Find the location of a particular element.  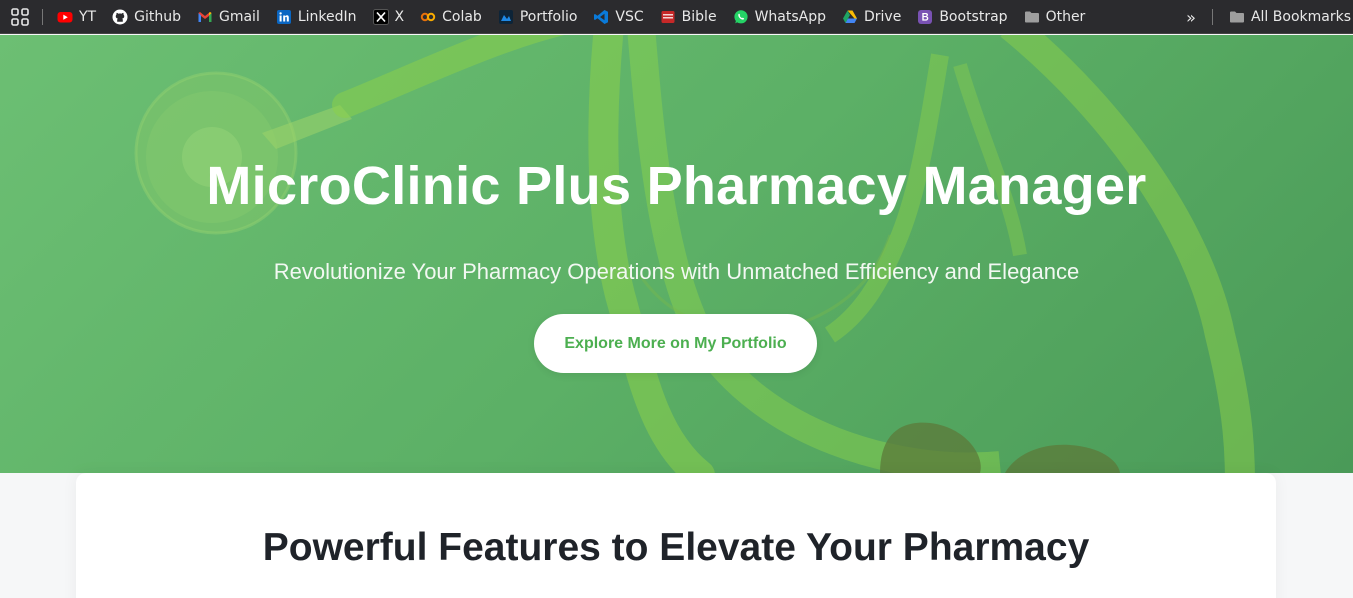

bookmark-colab: Colab is located at coordinates (451, 17).